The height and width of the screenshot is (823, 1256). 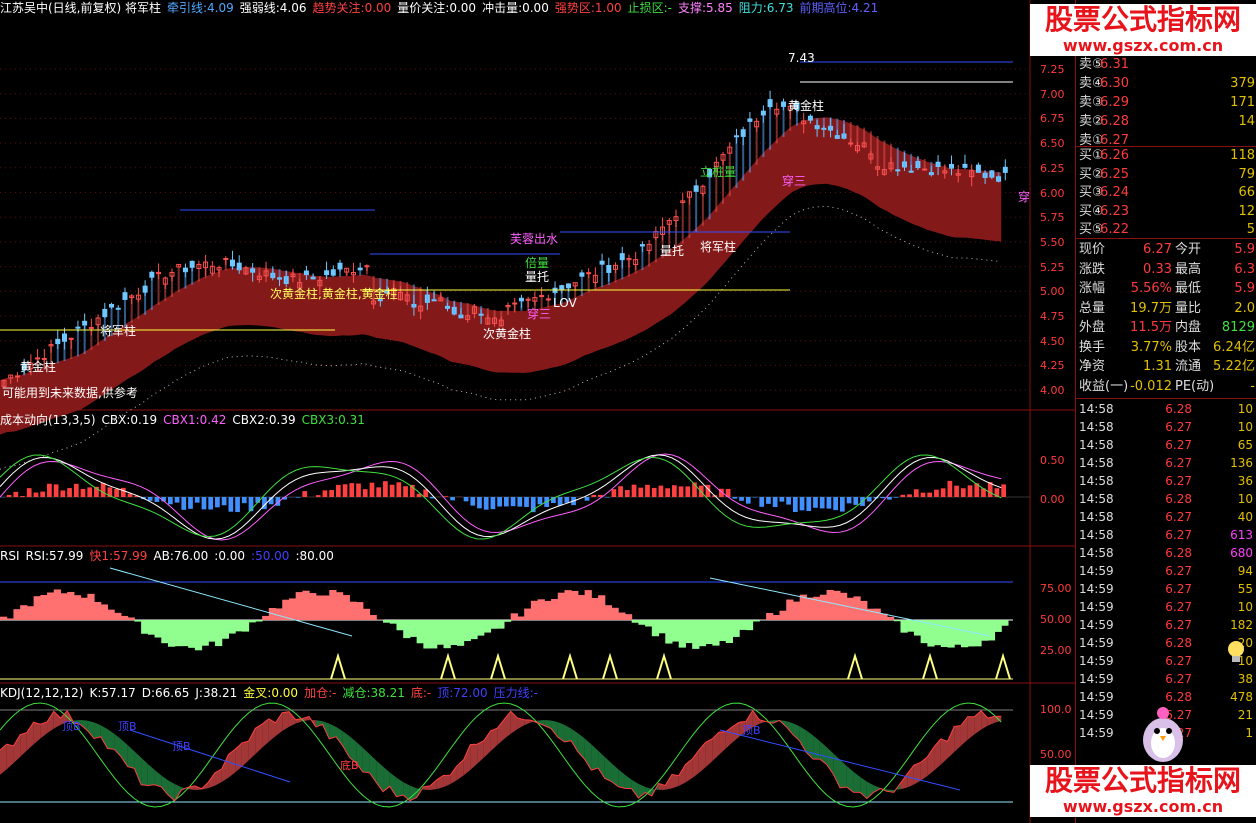 What do you see at coordinates (338, 666) in the screenshot?
I see `rsi-signal` at bounding box center [338, 666].